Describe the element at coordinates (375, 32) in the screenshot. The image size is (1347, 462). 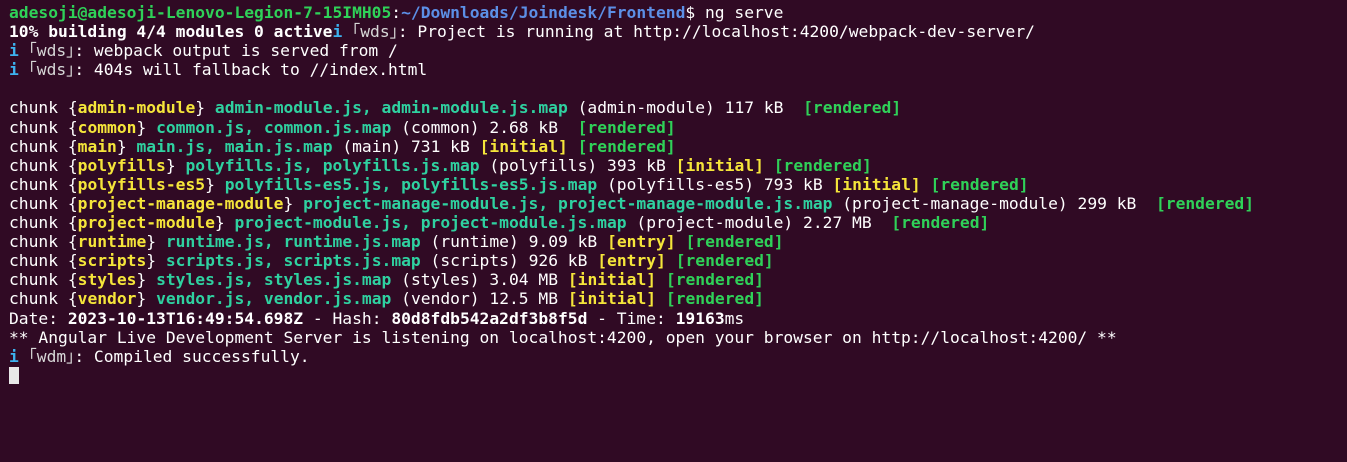
I see `wds-label: ｢wds｣` at that location.